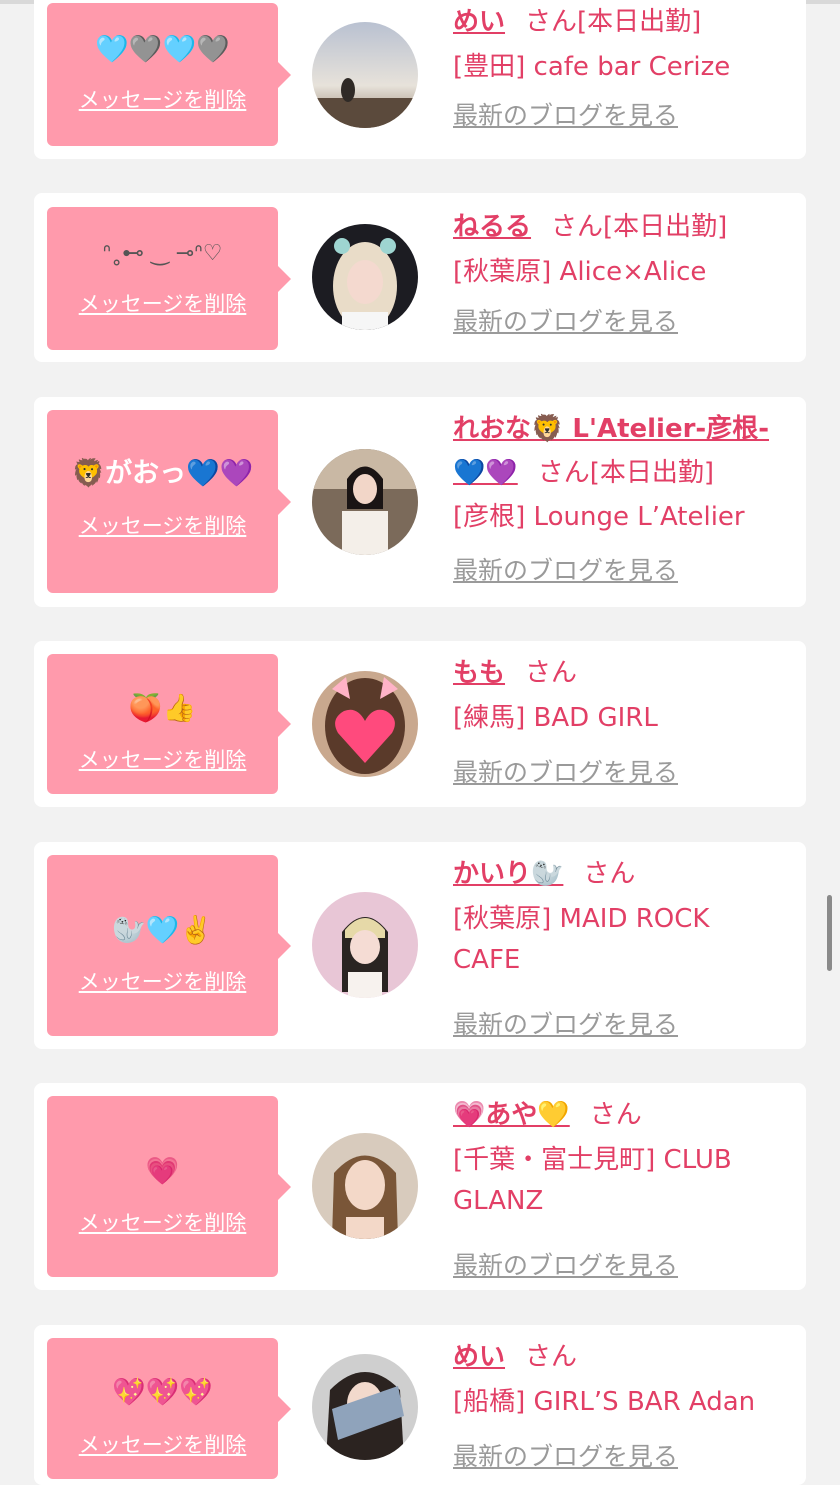 The height and width of the screenshot is (1485, 840). I want to click on name-line: ねるる さん[本日出勤], so click(622, 227).